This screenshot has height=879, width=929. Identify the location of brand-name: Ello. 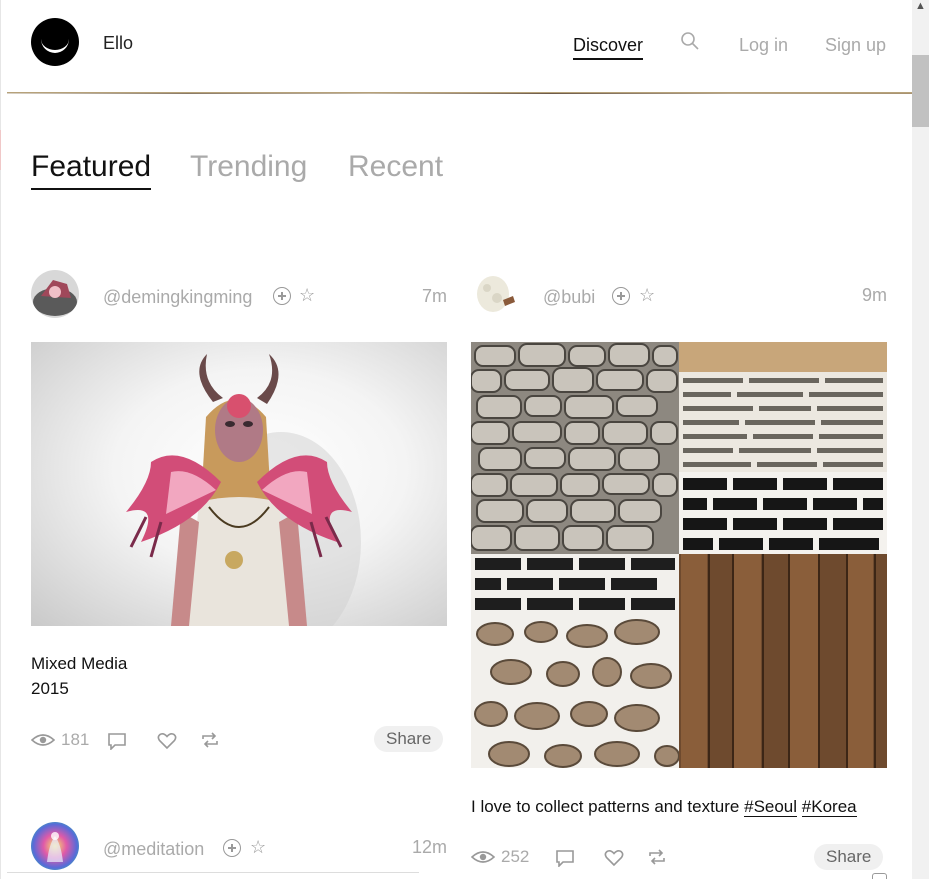
(118, 43).